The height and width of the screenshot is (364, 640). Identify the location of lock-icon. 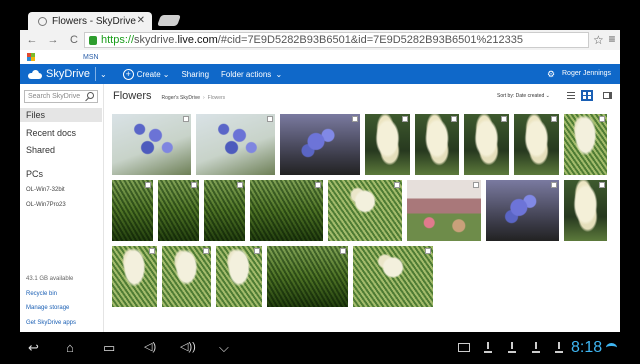
(93, 40).